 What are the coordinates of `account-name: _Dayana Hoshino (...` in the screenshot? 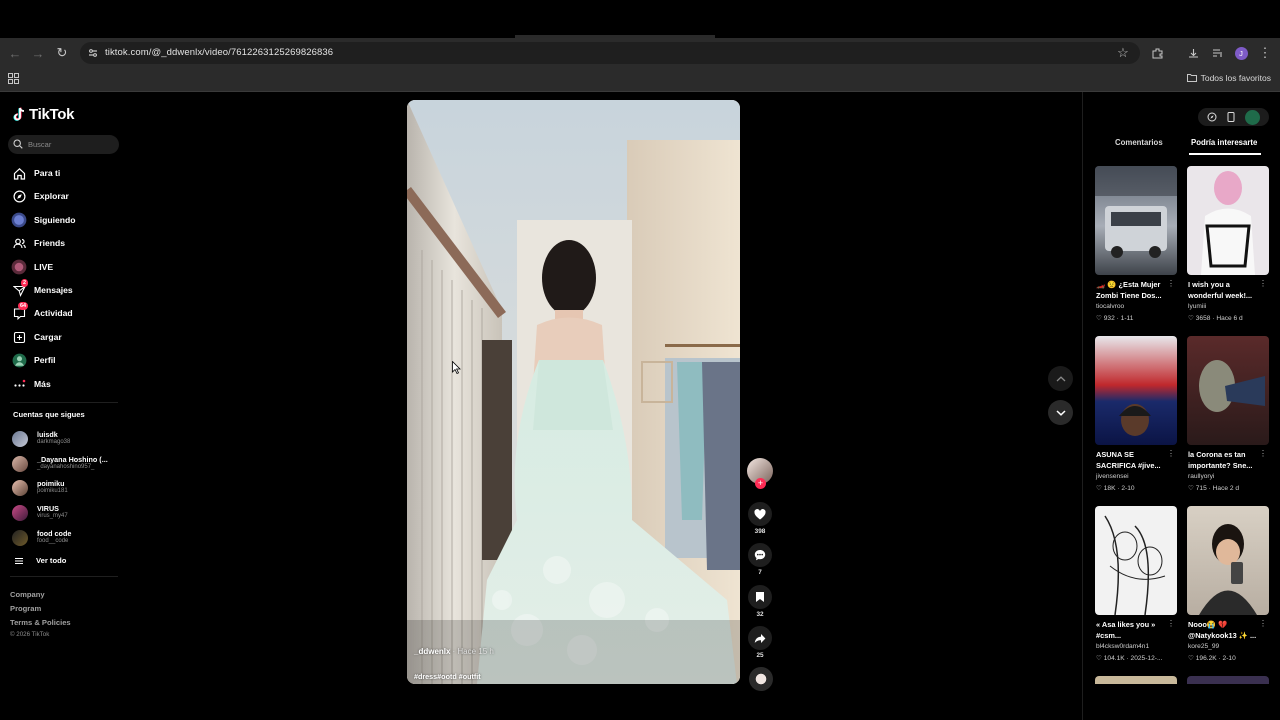 It's located at (72, 459).